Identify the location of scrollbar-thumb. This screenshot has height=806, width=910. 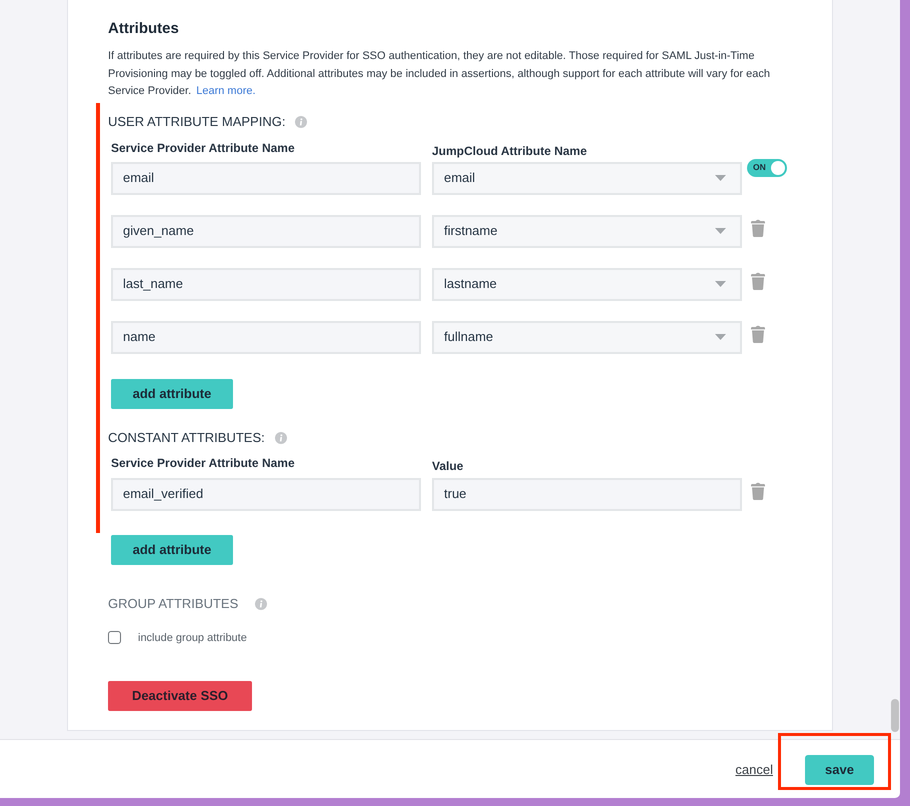
(895, 715).